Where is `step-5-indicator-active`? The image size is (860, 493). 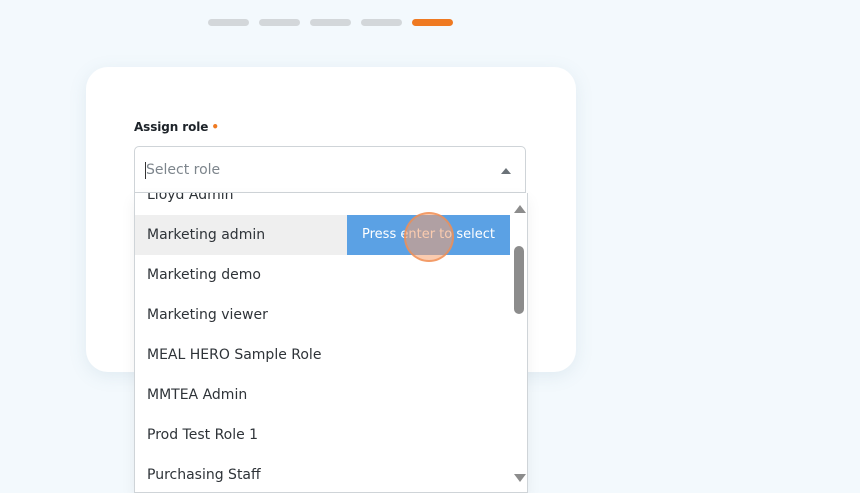
step-5-indicator-active is located at coordinates (432, 22).